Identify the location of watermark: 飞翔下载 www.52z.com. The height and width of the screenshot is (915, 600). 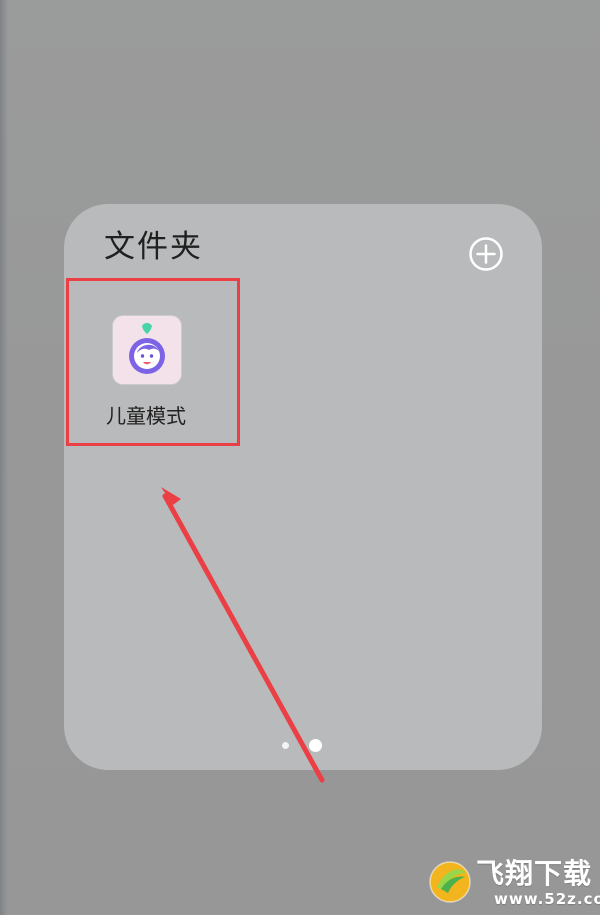
(513, 882).